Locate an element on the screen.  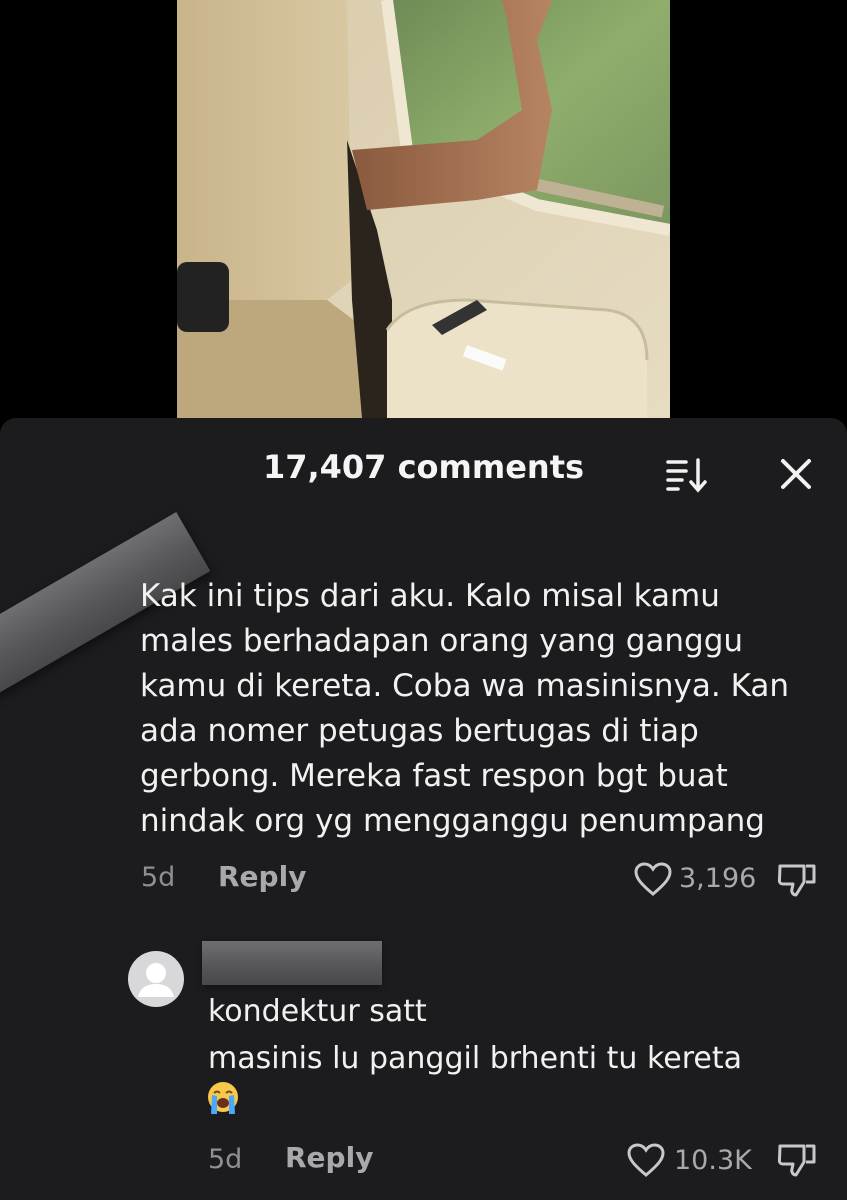
close-button is located at coordinates (796, 474).